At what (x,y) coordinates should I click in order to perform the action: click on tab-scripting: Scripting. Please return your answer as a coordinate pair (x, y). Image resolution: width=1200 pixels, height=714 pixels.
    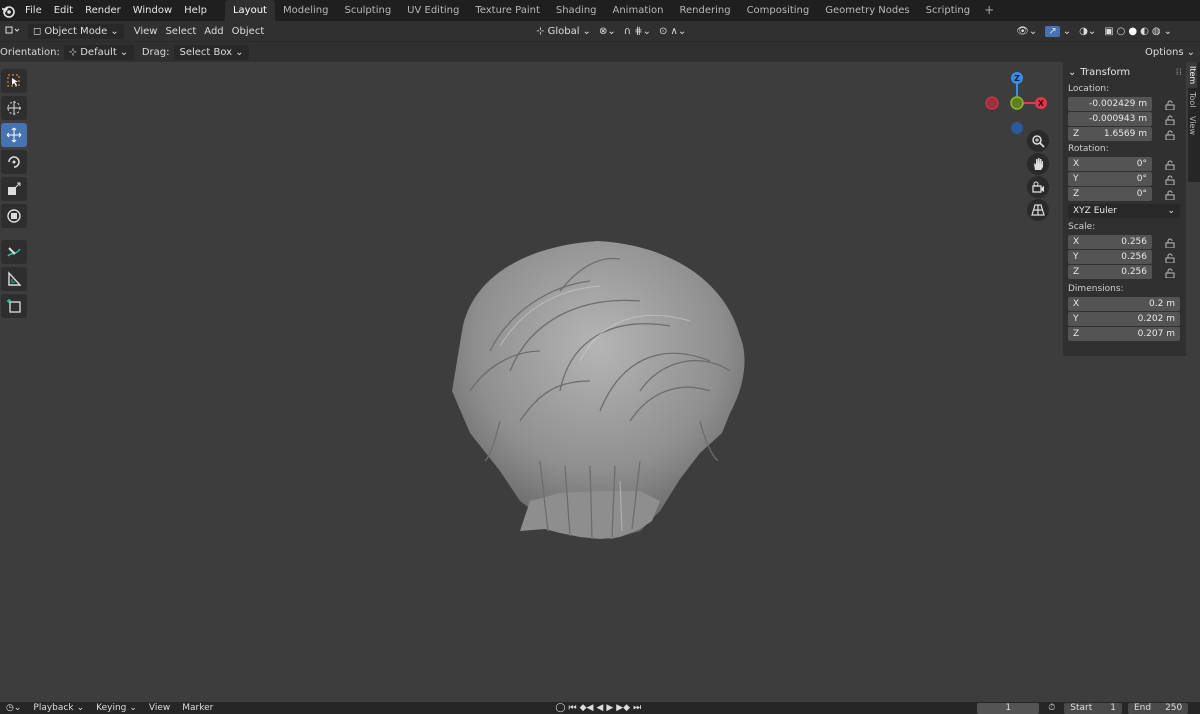
    Looking at the image, I should click on (948, 10).